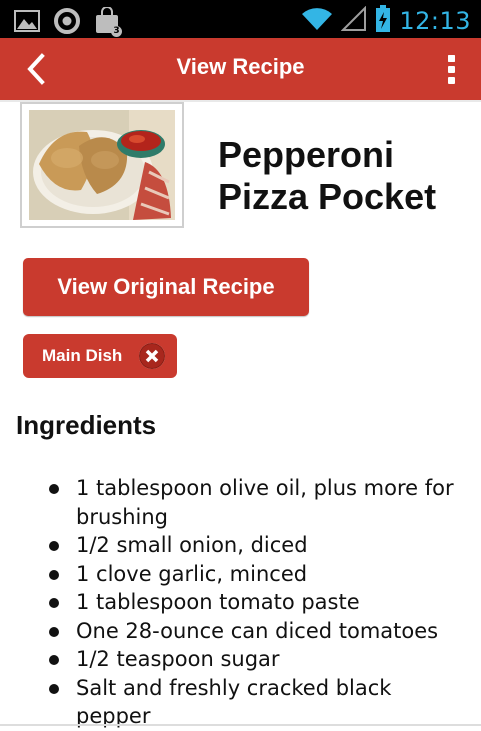  I want to click on tag-label: Main Dish, so click(82, 355).